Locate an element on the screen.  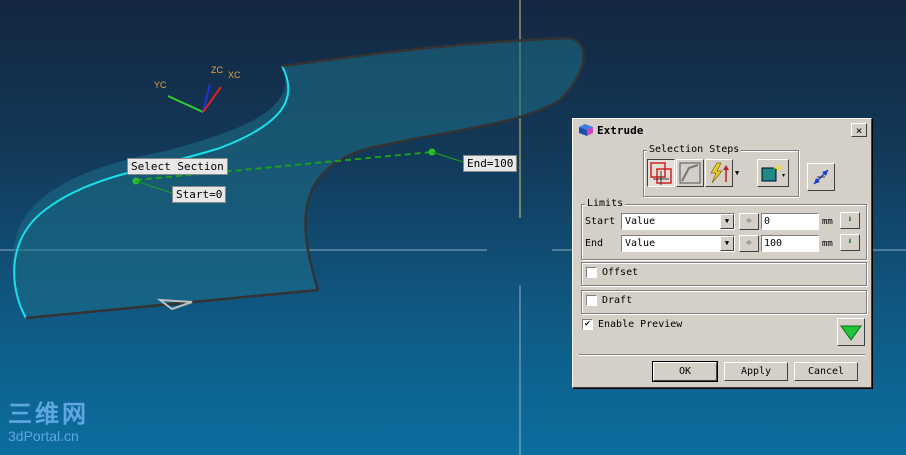
section-step-button is located at coordinates (661, 173).